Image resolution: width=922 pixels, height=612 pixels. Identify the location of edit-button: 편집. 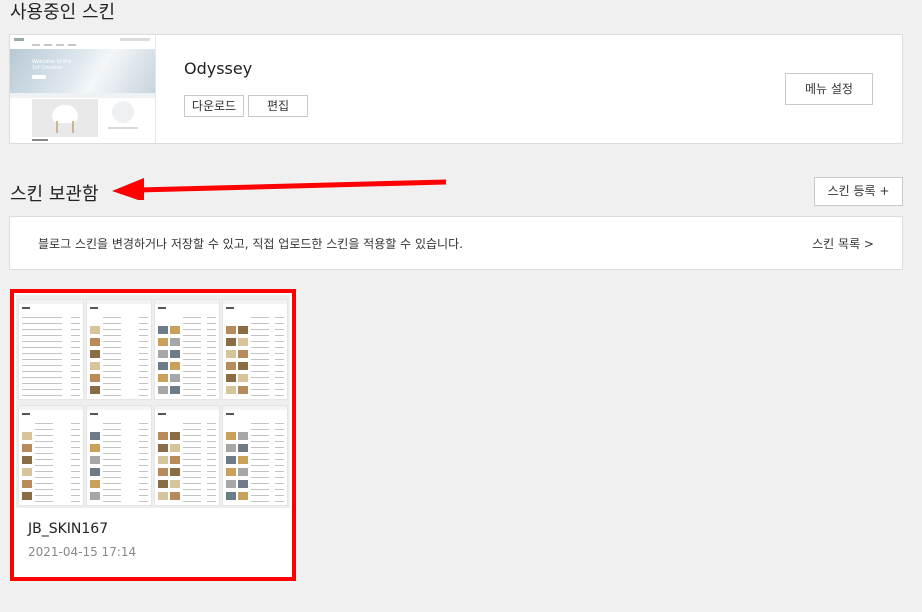
(278, 106).